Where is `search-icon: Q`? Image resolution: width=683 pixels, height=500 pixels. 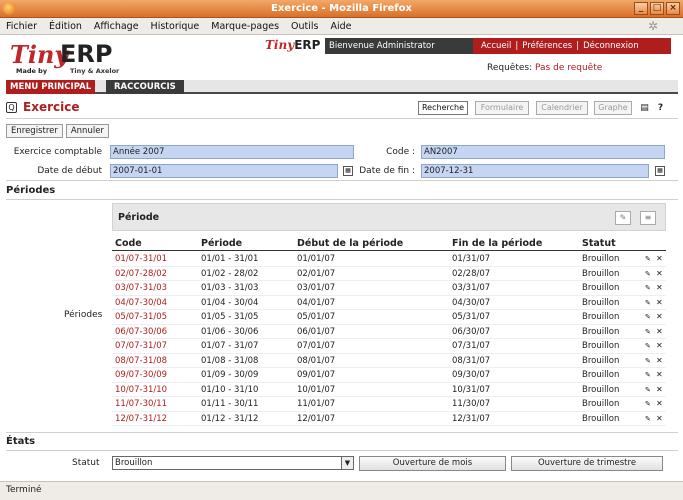 search-icon: Q is located at coordinates (11, 107).